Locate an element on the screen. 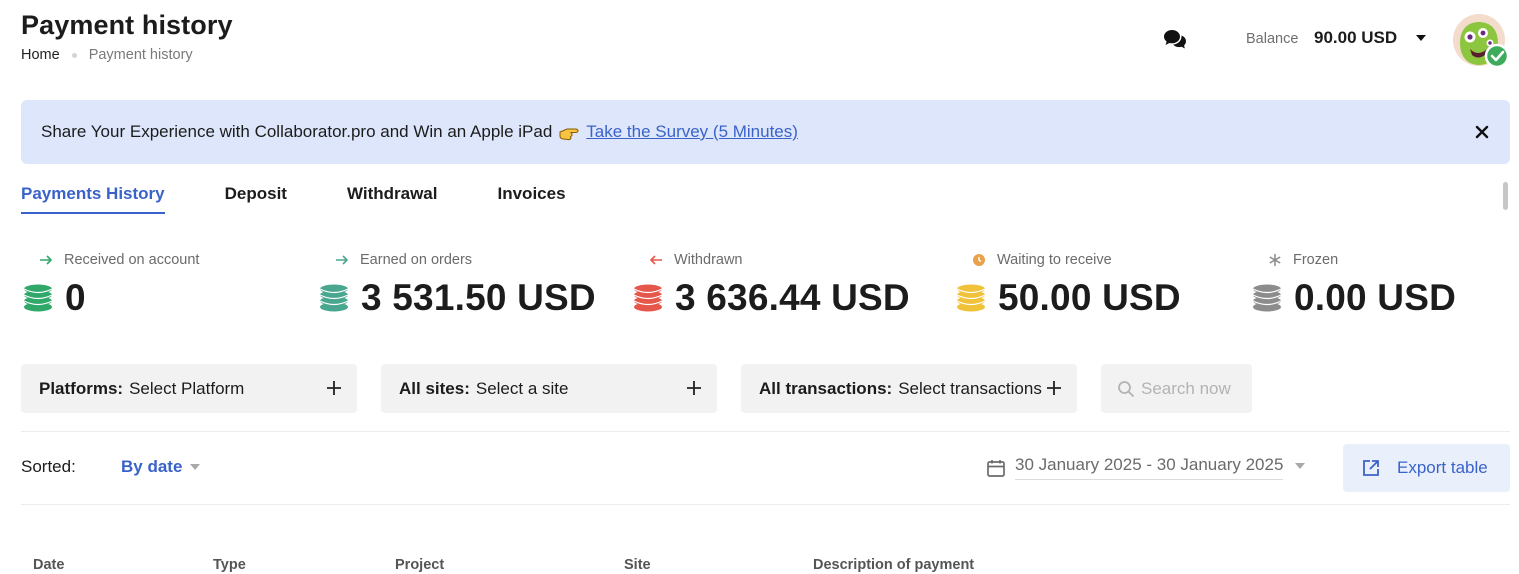 The height and width of the screenshot is (574, 1519). tab-withdrawal: Withdrawal is located at coordinates (392, 198).